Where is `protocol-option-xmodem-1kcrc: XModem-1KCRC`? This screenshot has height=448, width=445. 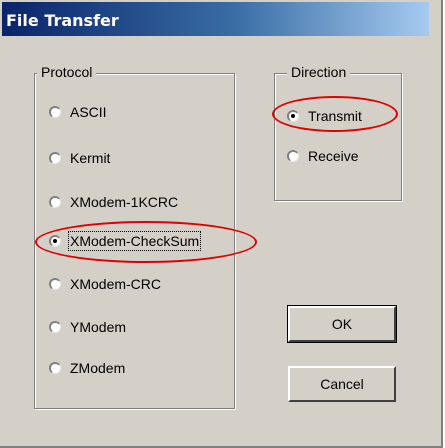 protocol-option-xmodem-1kcrc: XModem-1KCRC is located at coordinates (113, 202).